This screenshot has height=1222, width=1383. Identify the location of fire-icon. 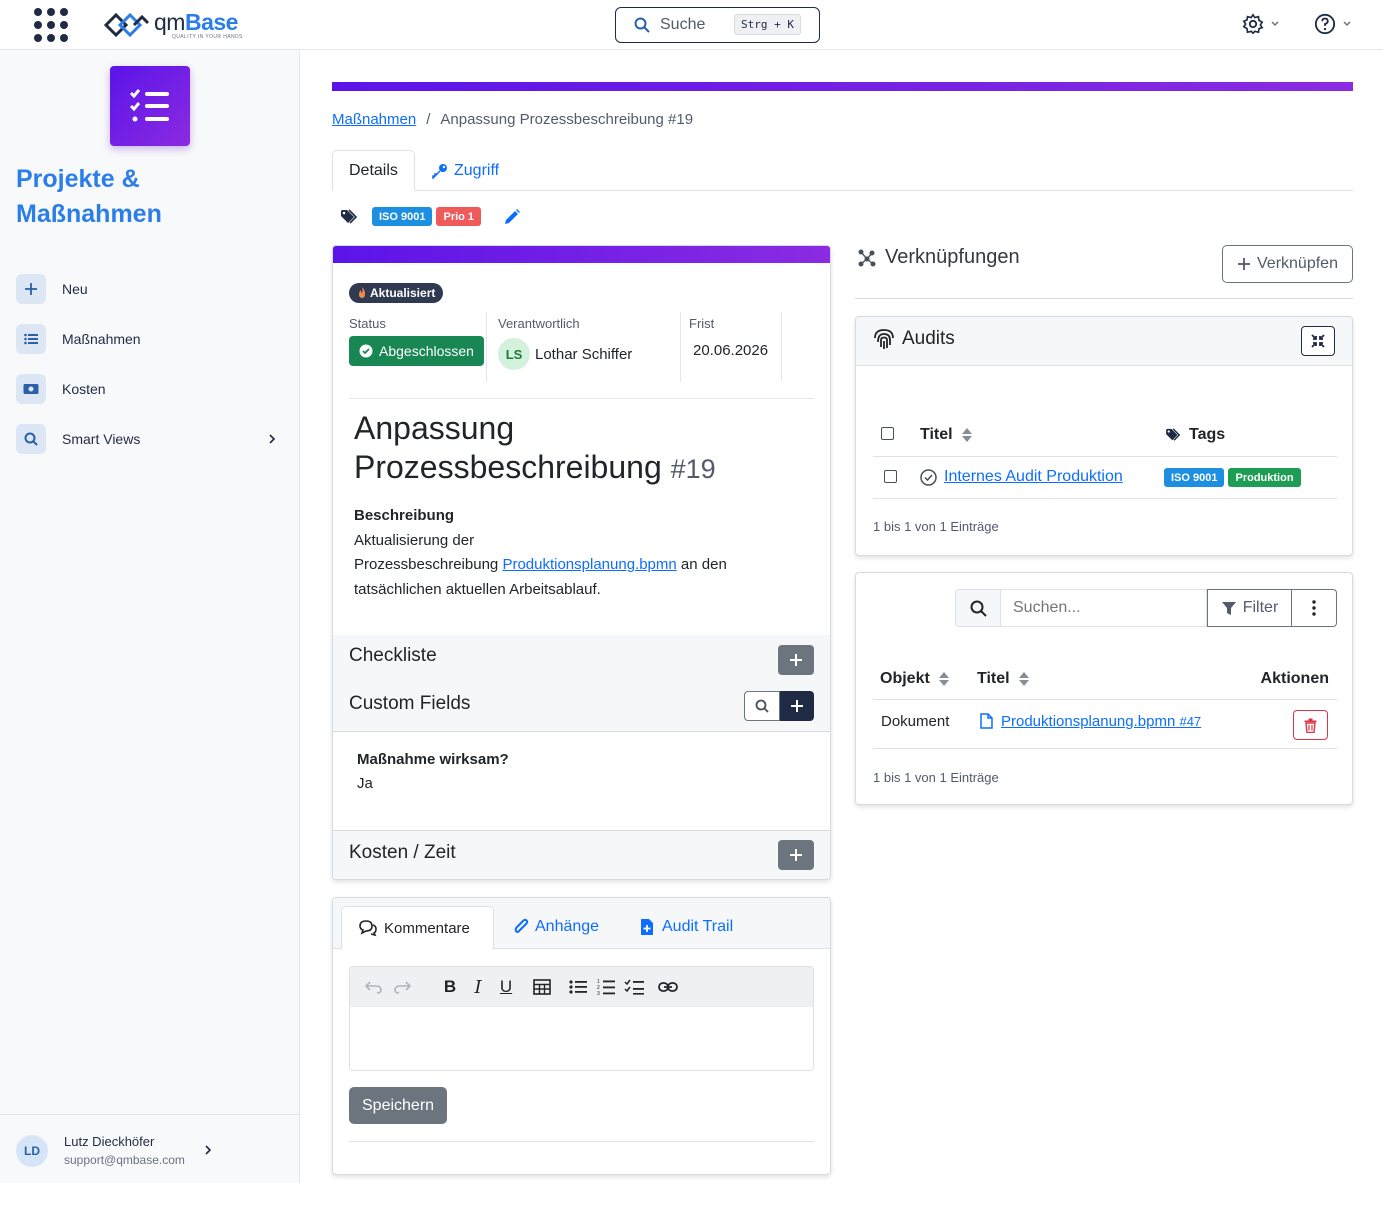
(362, 292).